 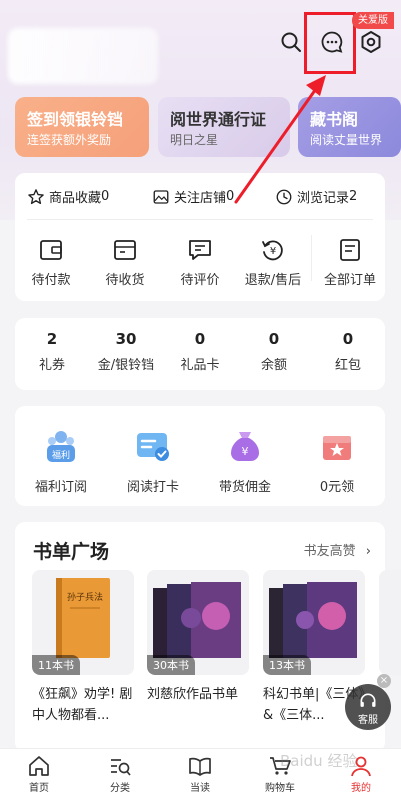 I want to click on tab-reading: 当读, so click(x=200, y=774).